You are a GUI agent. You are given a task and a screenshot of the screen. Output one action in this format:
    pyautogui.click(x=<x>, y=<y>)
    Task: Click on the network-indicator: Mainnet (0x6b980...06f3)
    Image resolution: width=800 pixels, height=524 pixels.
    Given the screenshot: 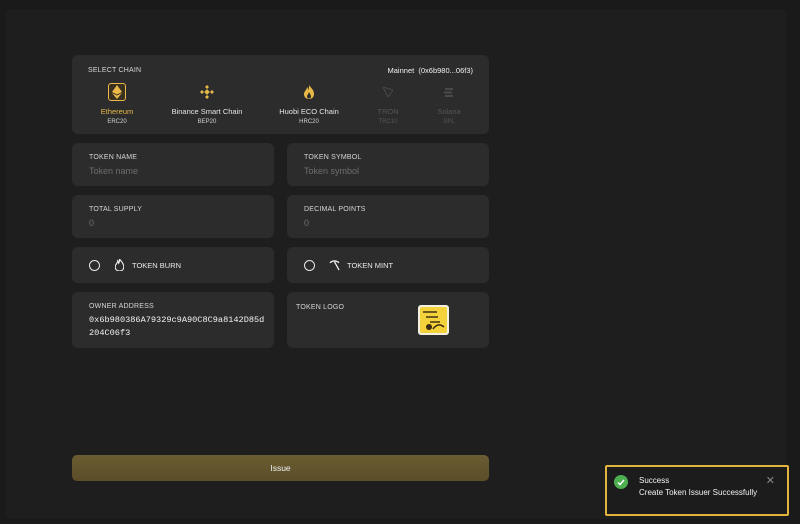 What is the action you would take?
    pyautogui.click(x=430, y=70)
    